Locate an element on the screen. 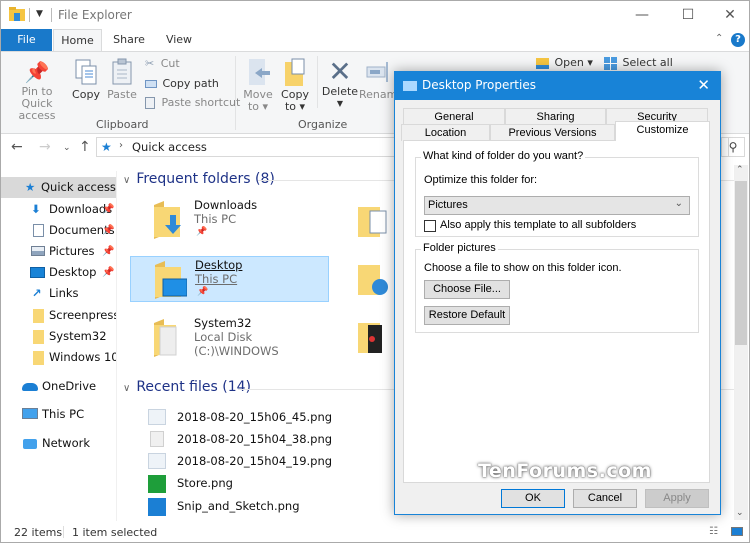  sidebar-item-downloads: ⬇ Downloads 📌 is located at coordinates (58, 209).